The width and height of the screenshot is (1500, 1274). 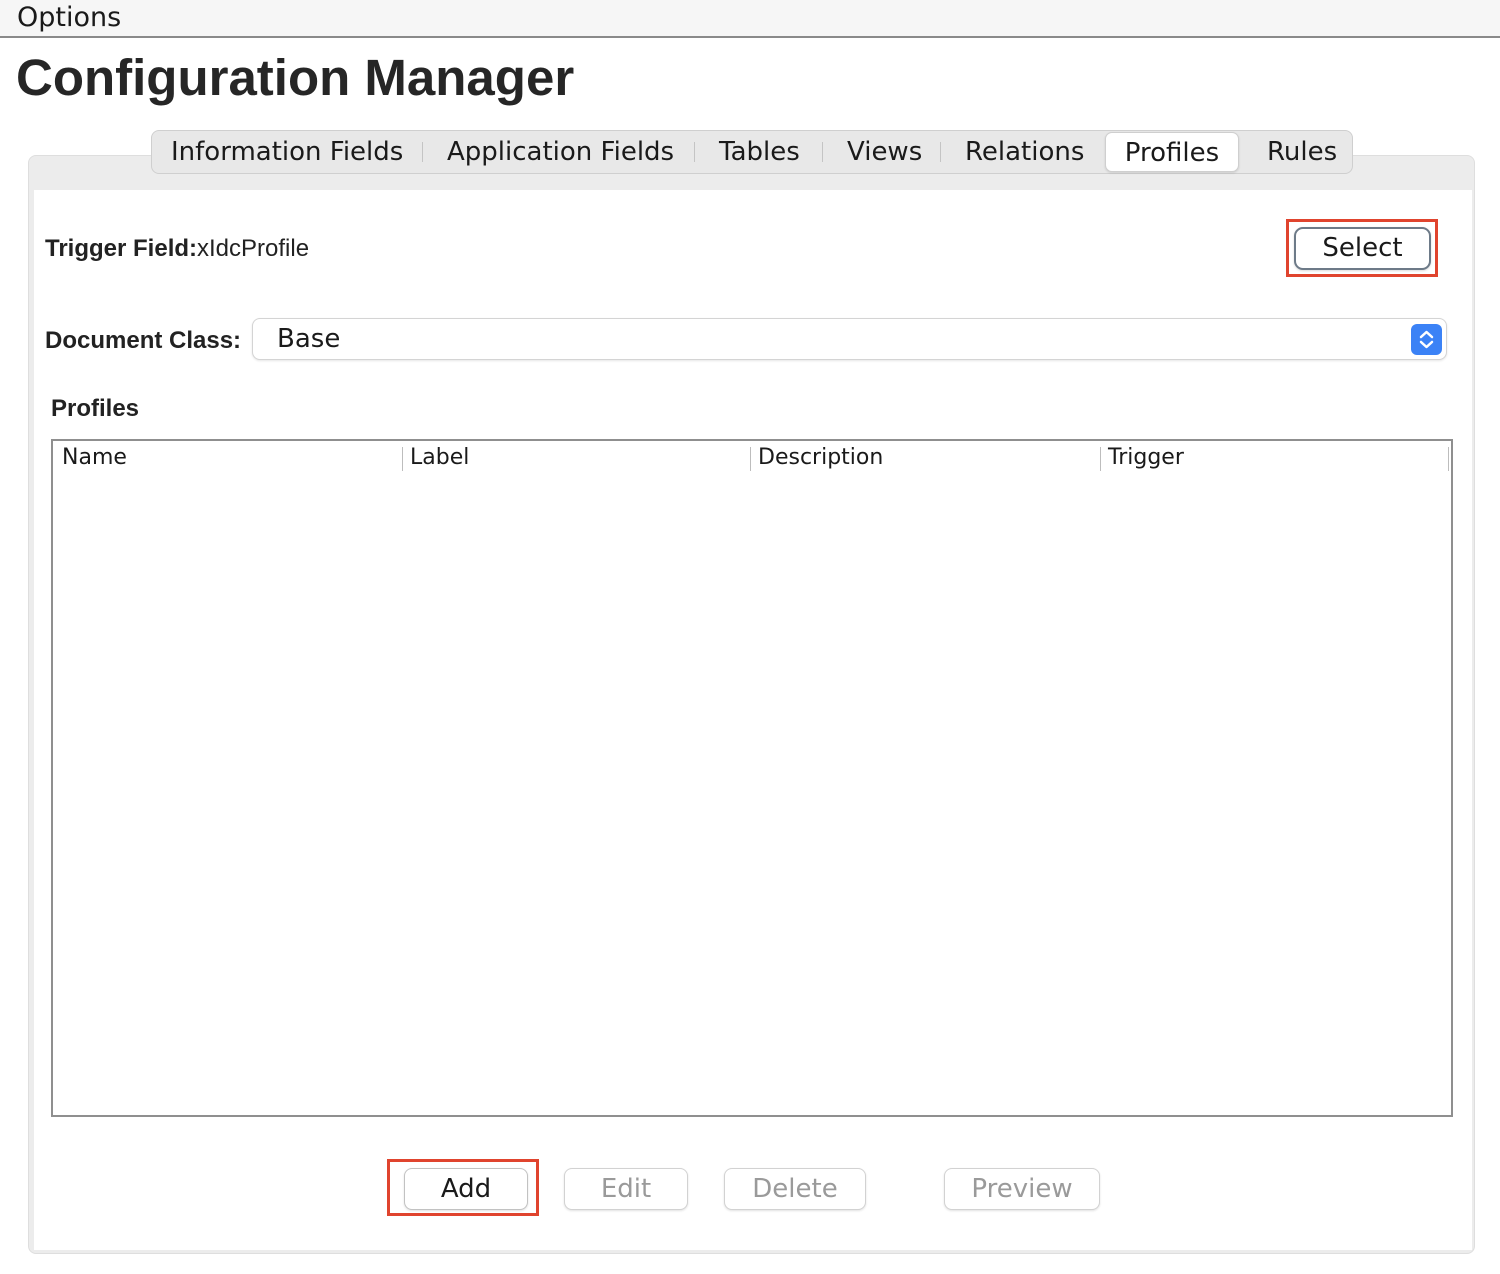 I want to click on column-header-label: Label, so click(x=439, y=459).